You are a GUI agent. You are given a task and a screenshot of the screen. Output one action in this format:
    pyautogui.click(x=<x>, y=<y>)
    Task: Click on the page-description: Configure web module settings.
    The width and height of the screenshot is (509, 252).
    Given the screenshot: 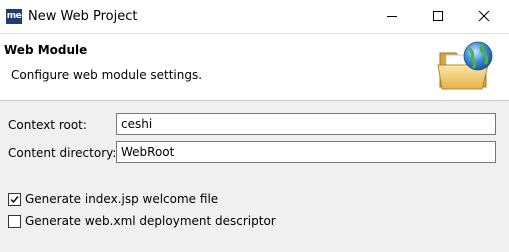 What is the action you would take?
    pyautogui.click(x=107, y=75)
    